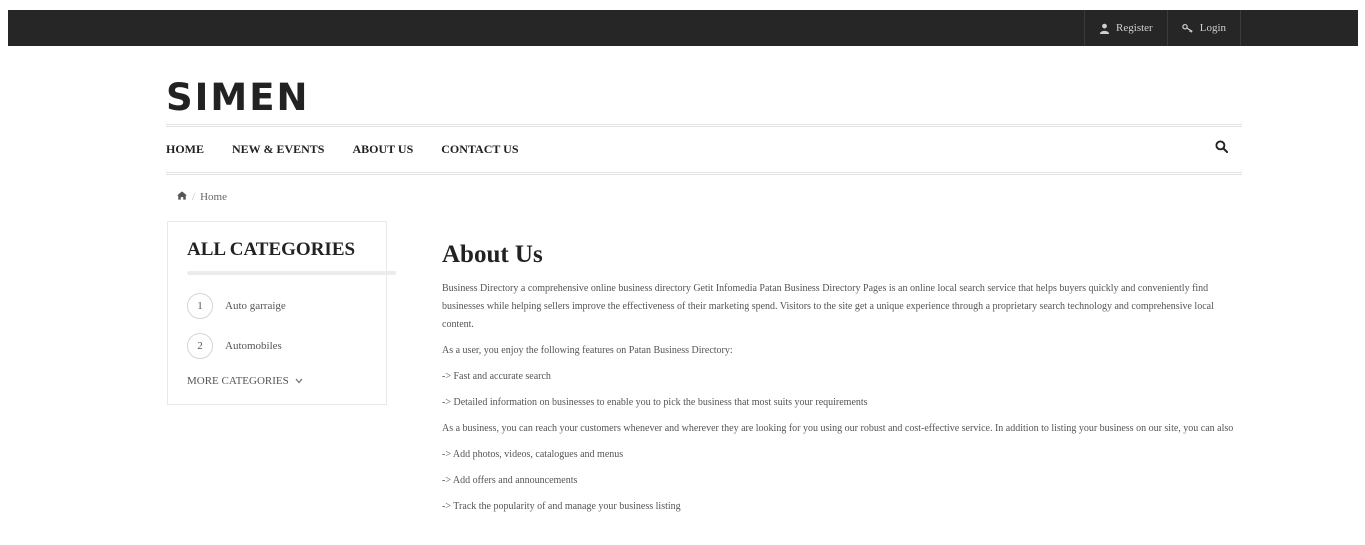  Describe the element at coordinates (271, 249) in the screenshot. I see `sidebar-title: ALL CATEGORIES` at that location.